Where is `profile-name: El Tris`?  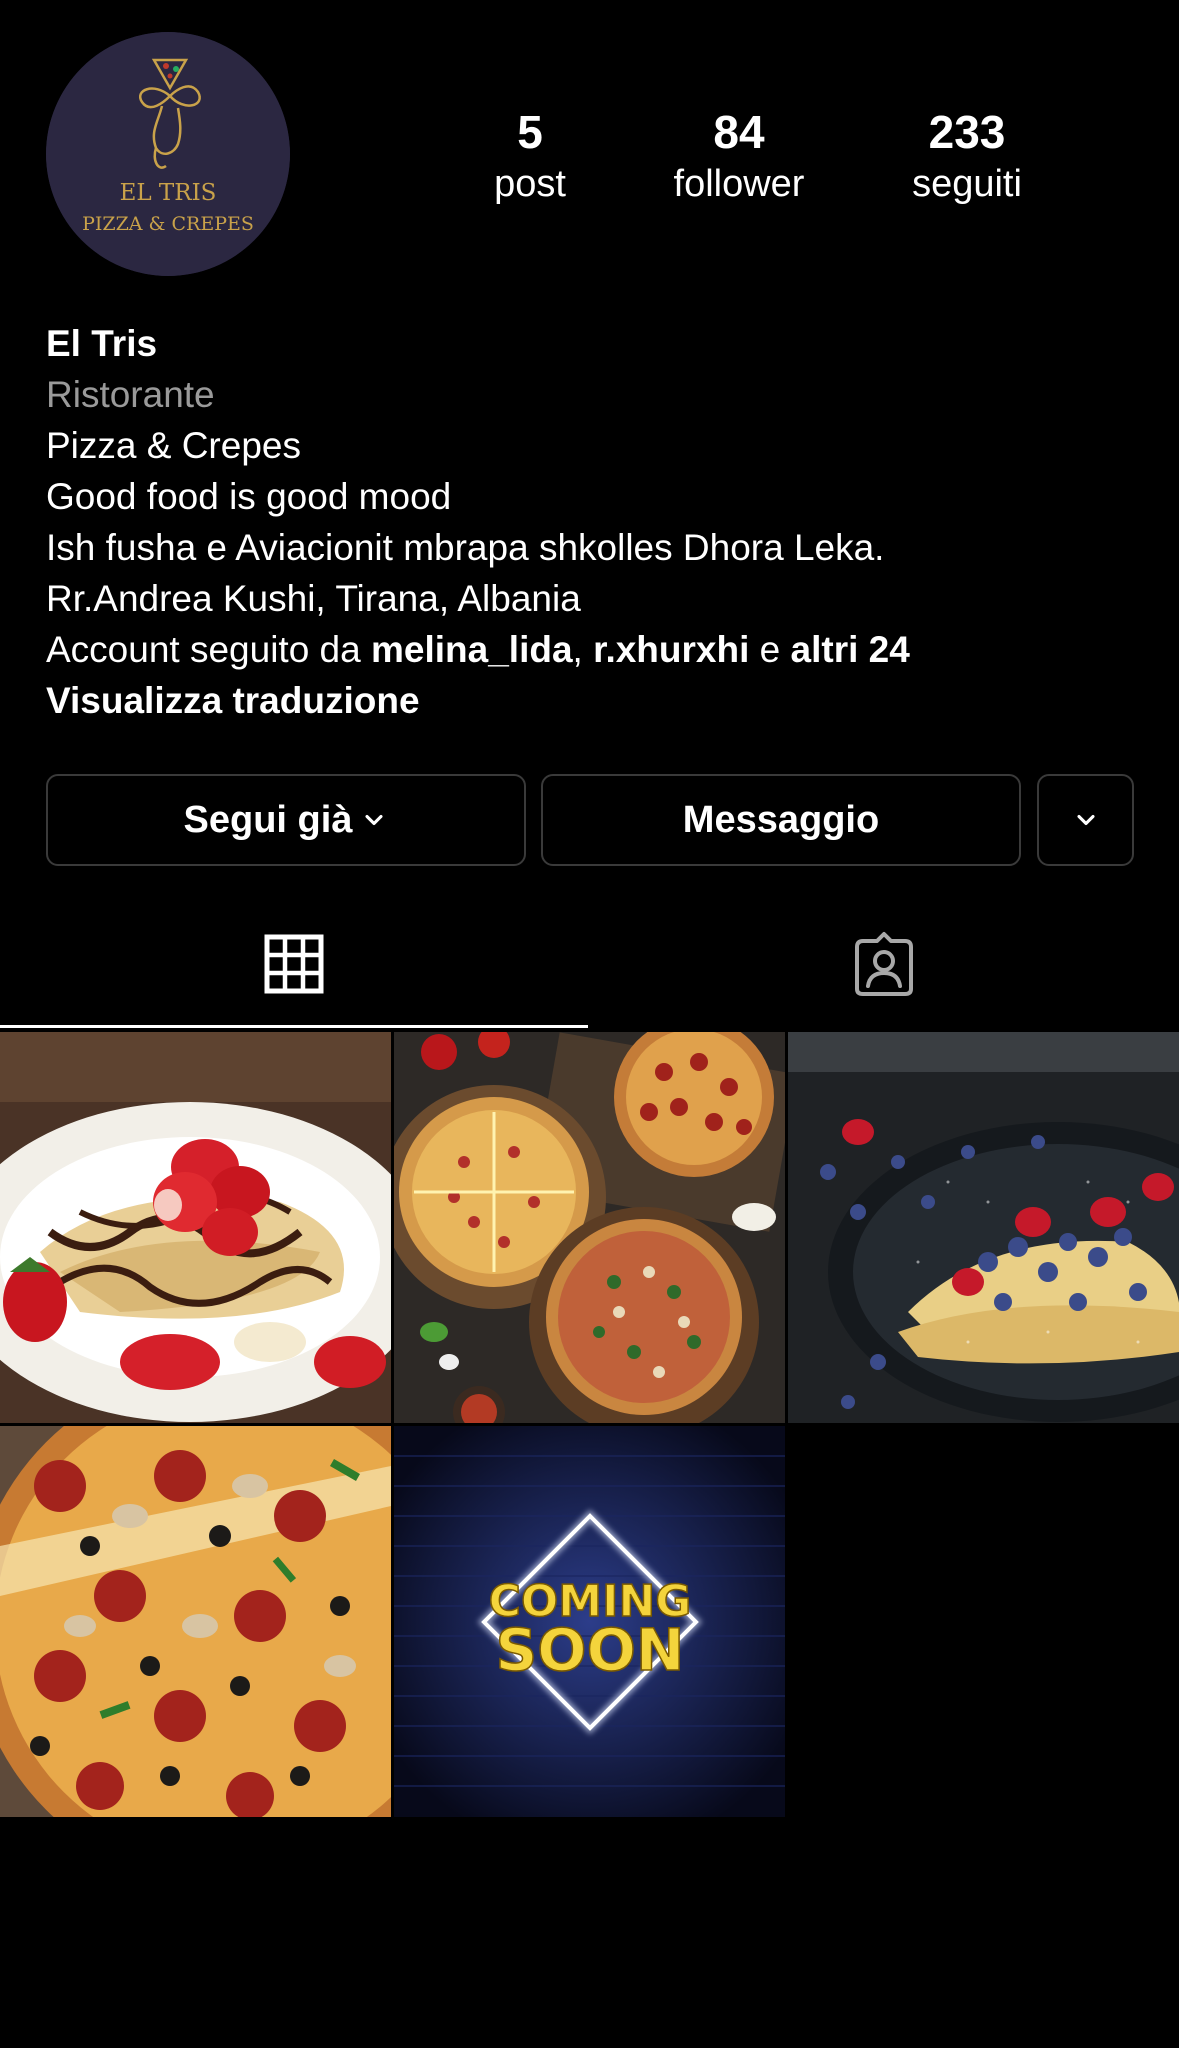 profile-name: El Tris is located at coordinates (102, 343).